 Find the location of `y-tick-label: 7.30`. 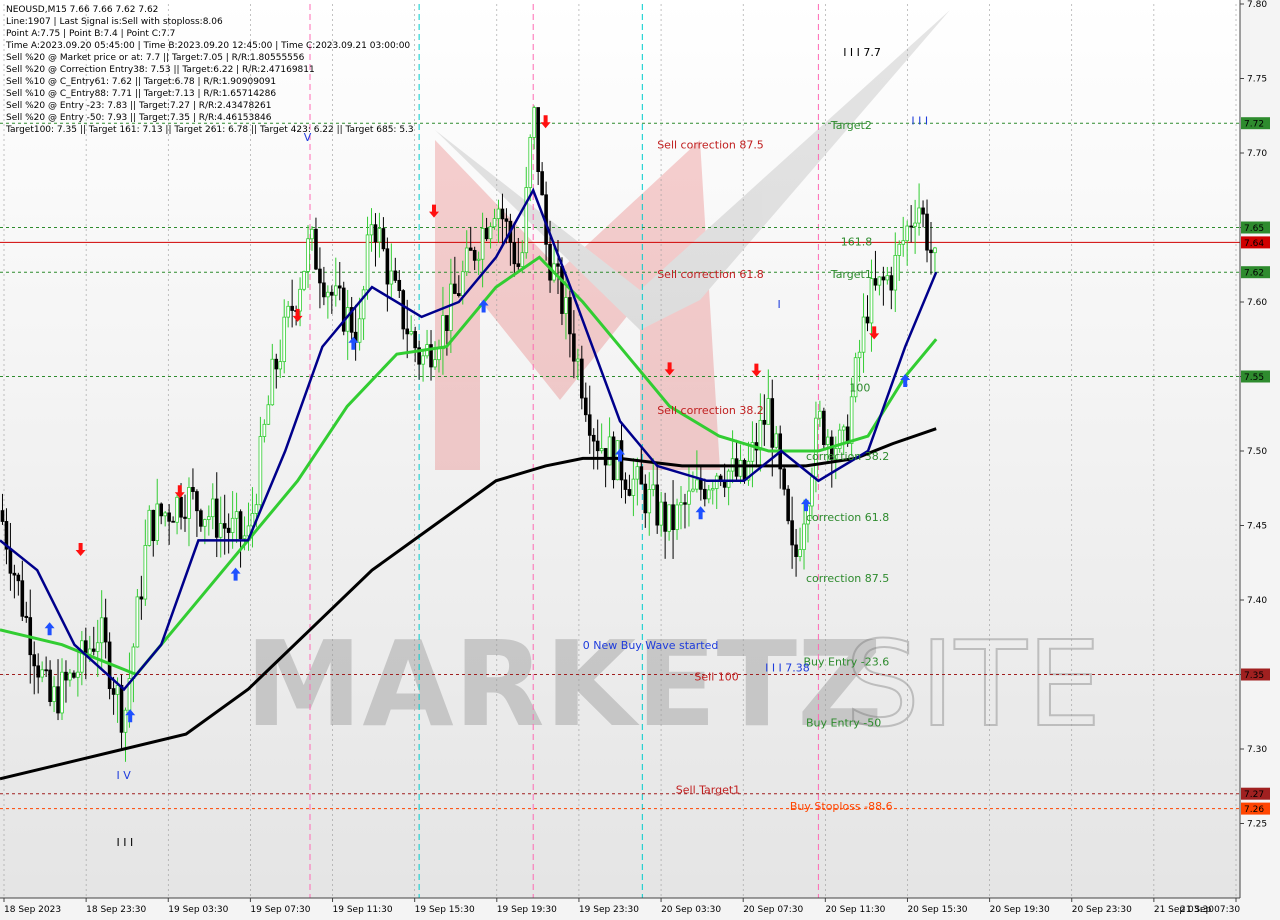

y-tick-label: 7.30 is located at coordinates (1257, 750).